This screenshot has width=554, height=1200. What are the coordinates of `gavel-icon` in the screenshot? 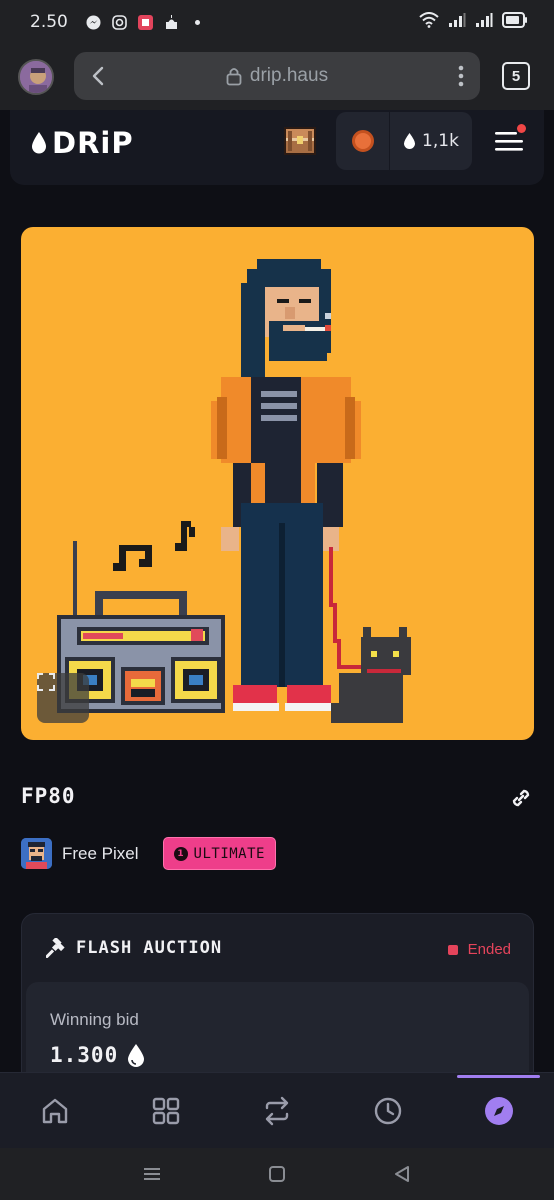 It's located at (55, 948).